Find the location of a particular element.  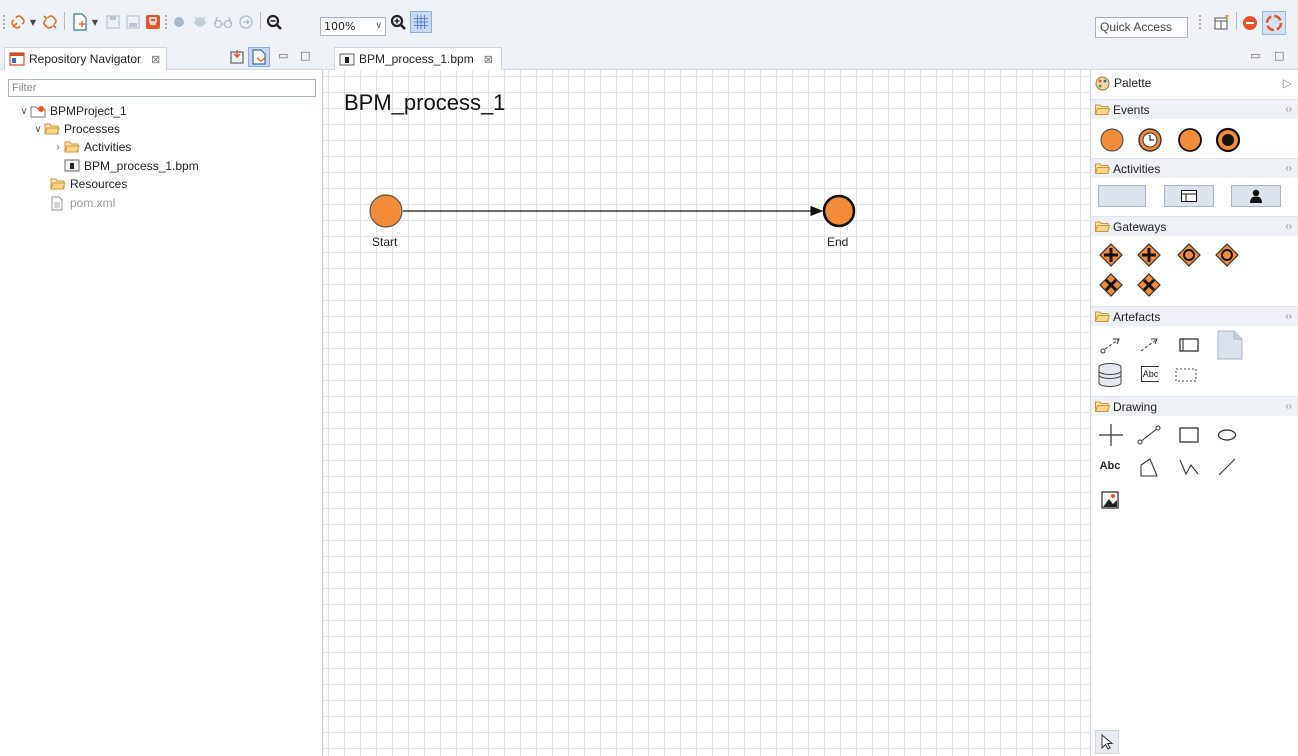

quick-access-input: Quick Access is located at coordinates (1141, 27).